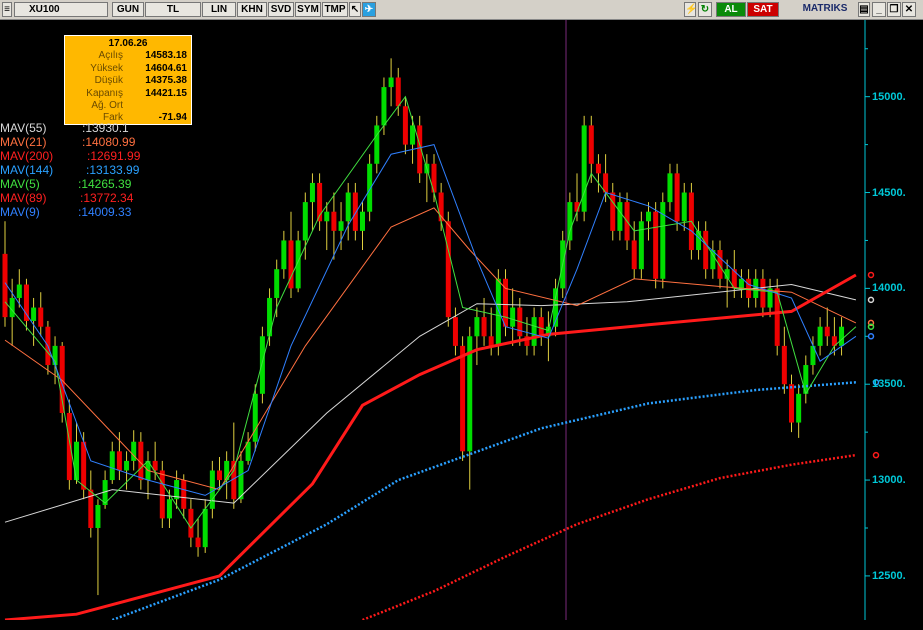 This screenshot has height=630, width=923. What do you see at coordinates (172, 118) in the screenshot?
I see `ohlc-value: -71.94` at bounding box center [172, 118].